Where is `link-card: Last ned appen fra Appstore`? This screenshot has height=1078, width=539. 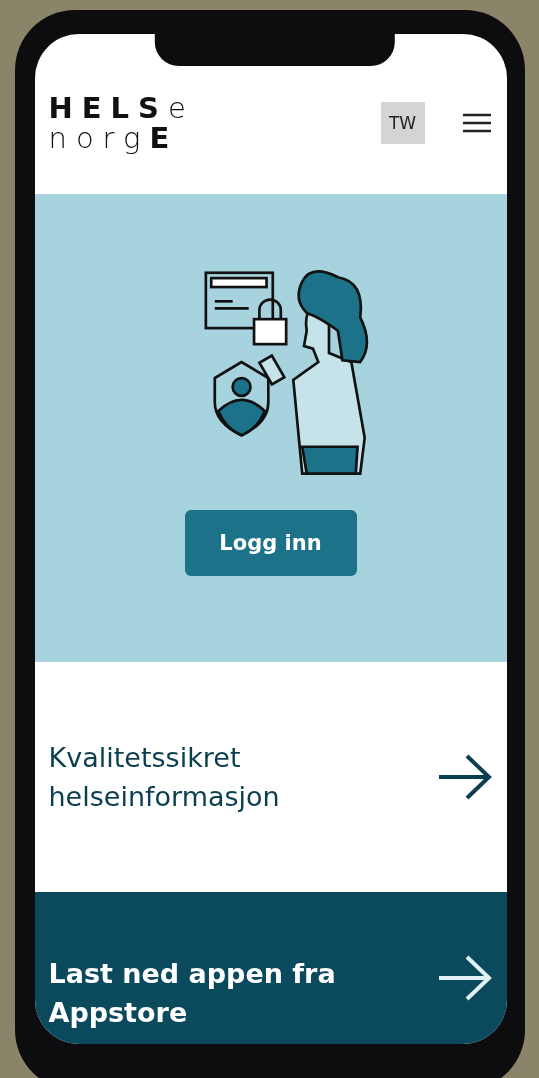
link-card: Last ned appen fra Appstore is located at coordinates (270, 968).